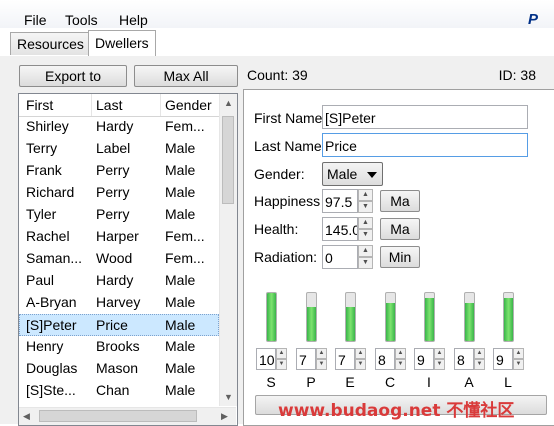 Image resolution: width=554 pixels, height=426 pixels. What do you see at coordinates (39, 105) in the screenshot?
I see `header-first: First` at bounding box center [39, 105].